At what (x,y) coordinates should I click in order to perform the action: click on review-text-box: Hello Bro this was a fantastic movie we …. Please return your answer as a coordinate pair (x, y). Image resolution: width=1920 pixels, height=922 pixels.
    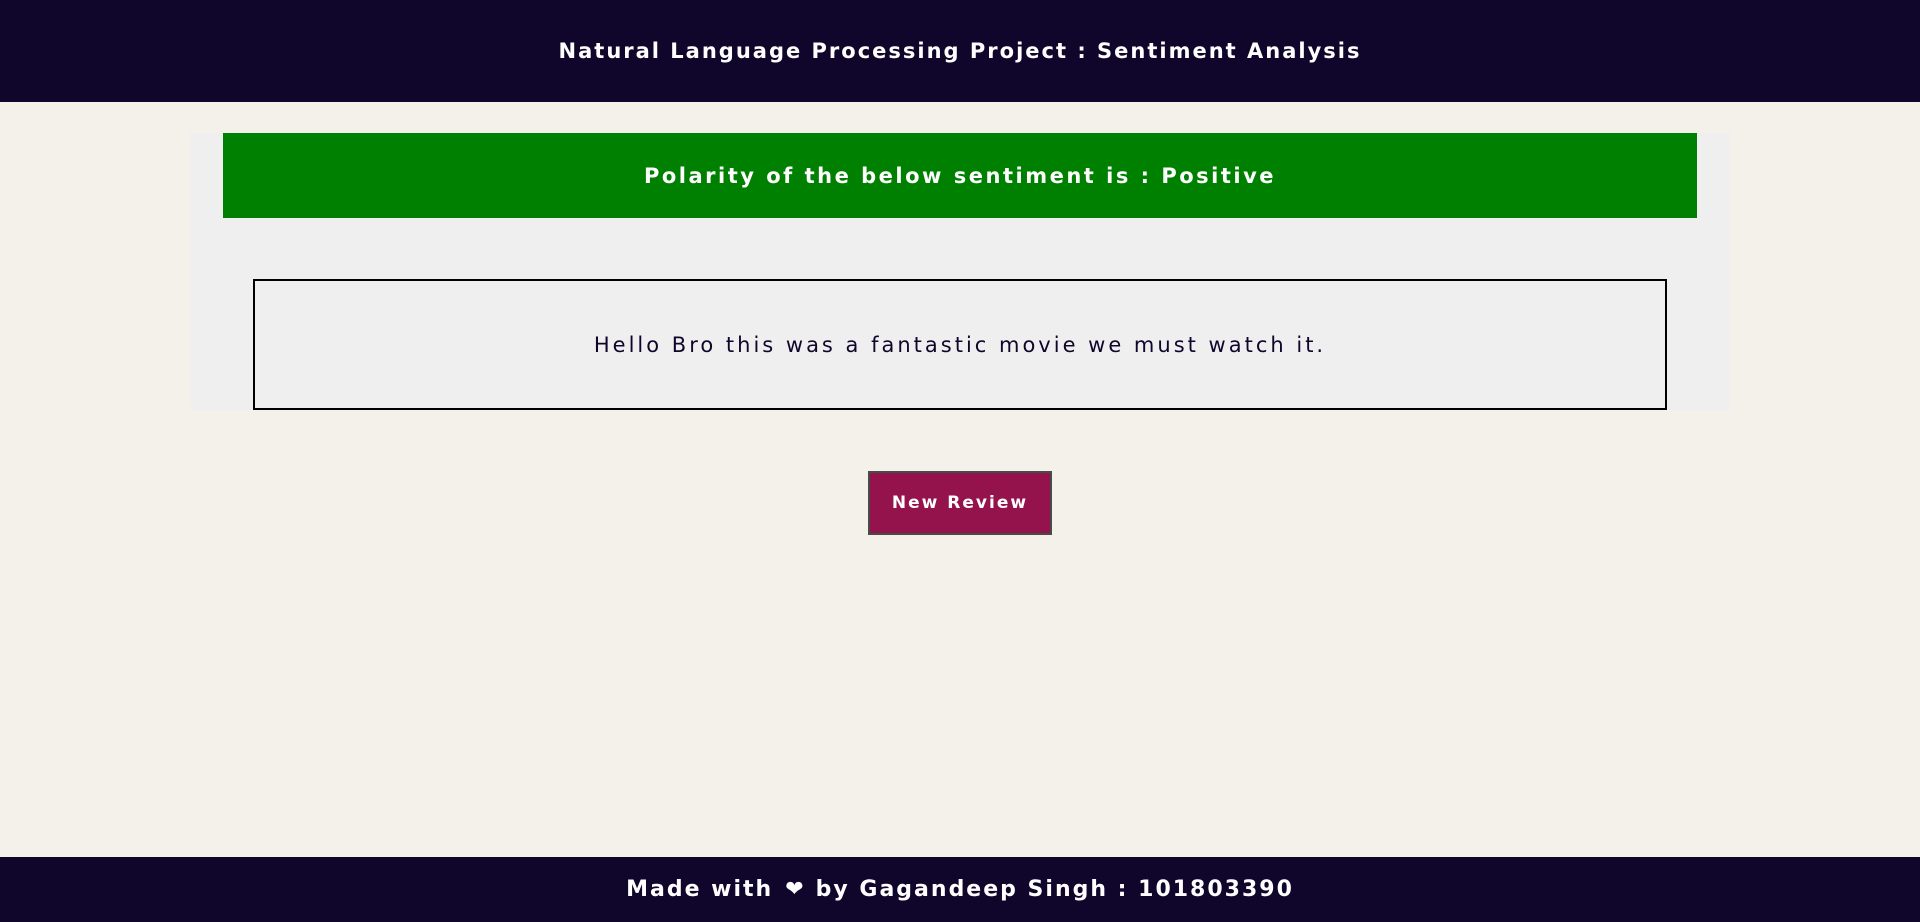
    Looking at the image, I should click on (960, 344).